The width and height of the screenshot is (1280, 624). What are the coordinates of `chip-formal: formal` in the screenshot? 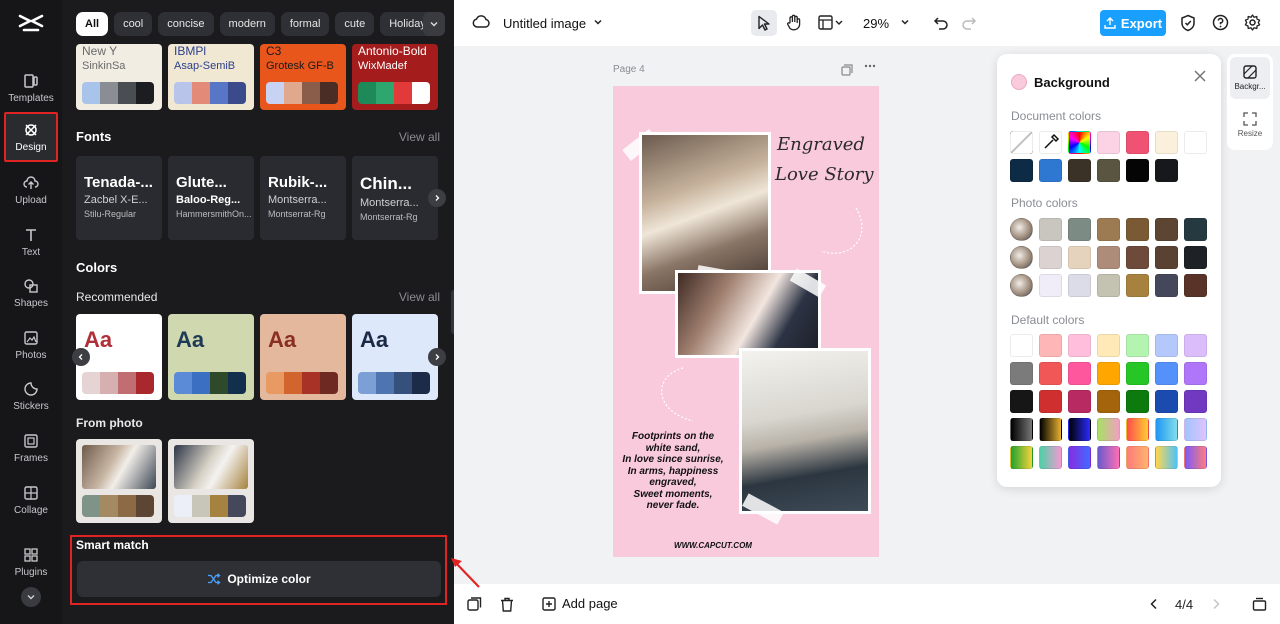 It's located at (305, 24).